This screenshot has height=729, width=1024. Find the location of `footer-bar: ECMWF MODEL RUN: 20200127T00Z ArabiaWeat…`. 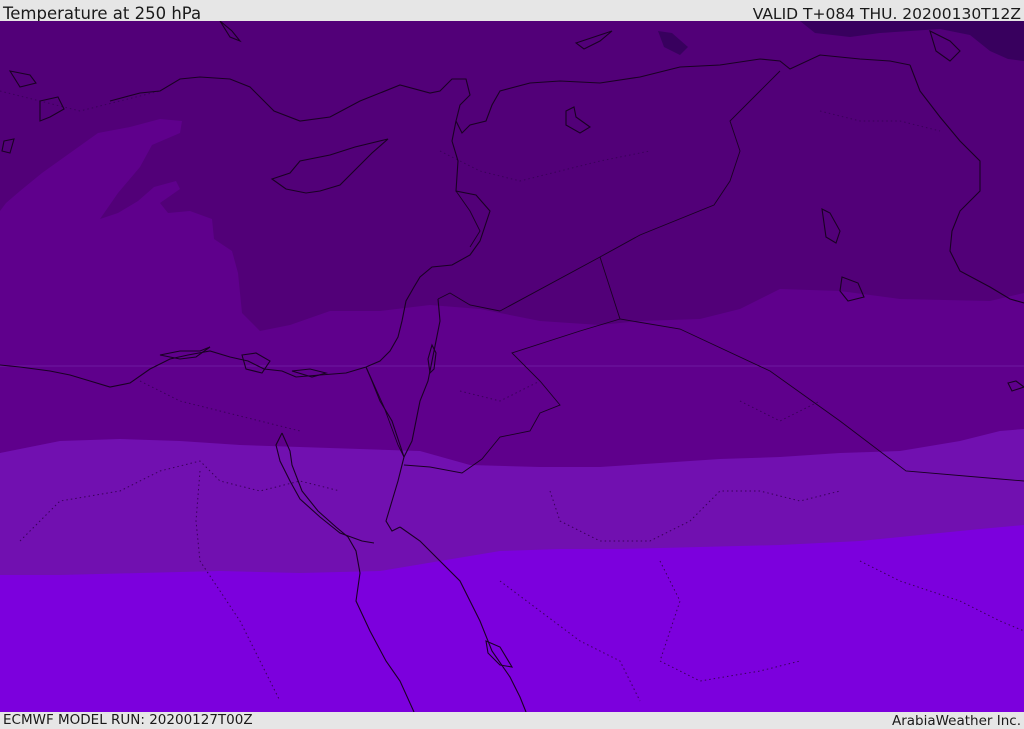

footer-bar: ECMWF MODEL RUN: 20200127T00Z ArabiaWeat… is located at coordinates (512, 720).